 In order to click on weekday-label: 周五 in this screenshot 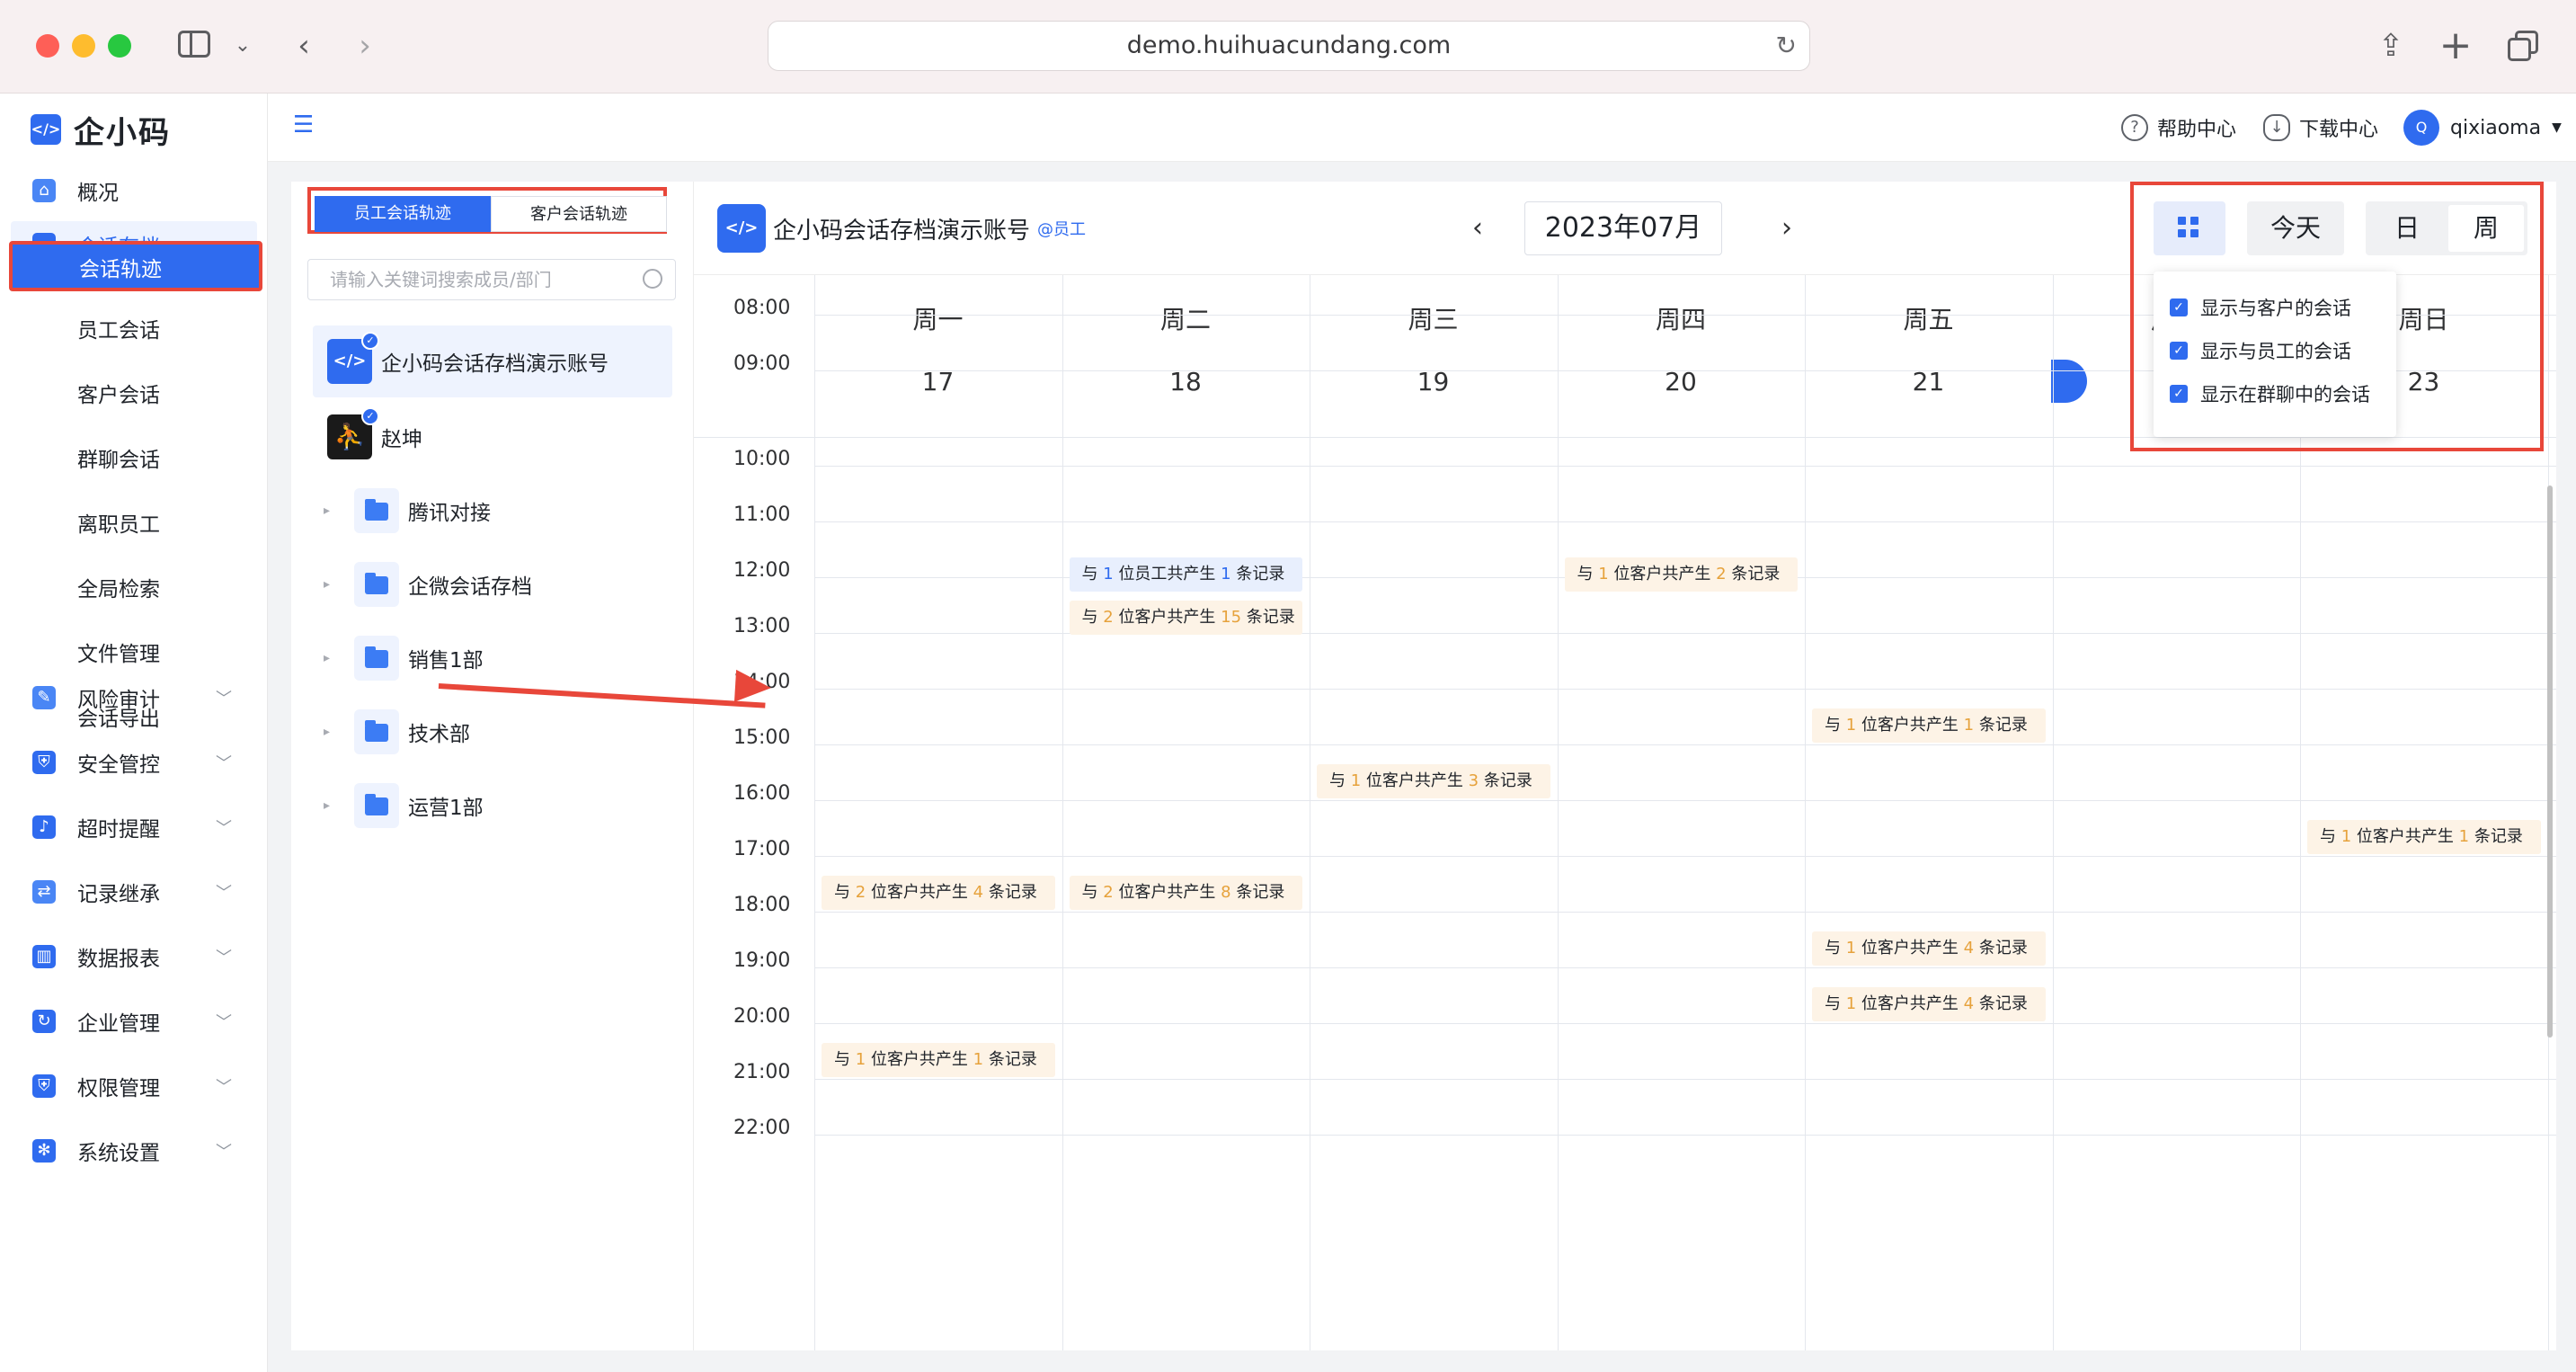, I will do `click(1928, 320)`.